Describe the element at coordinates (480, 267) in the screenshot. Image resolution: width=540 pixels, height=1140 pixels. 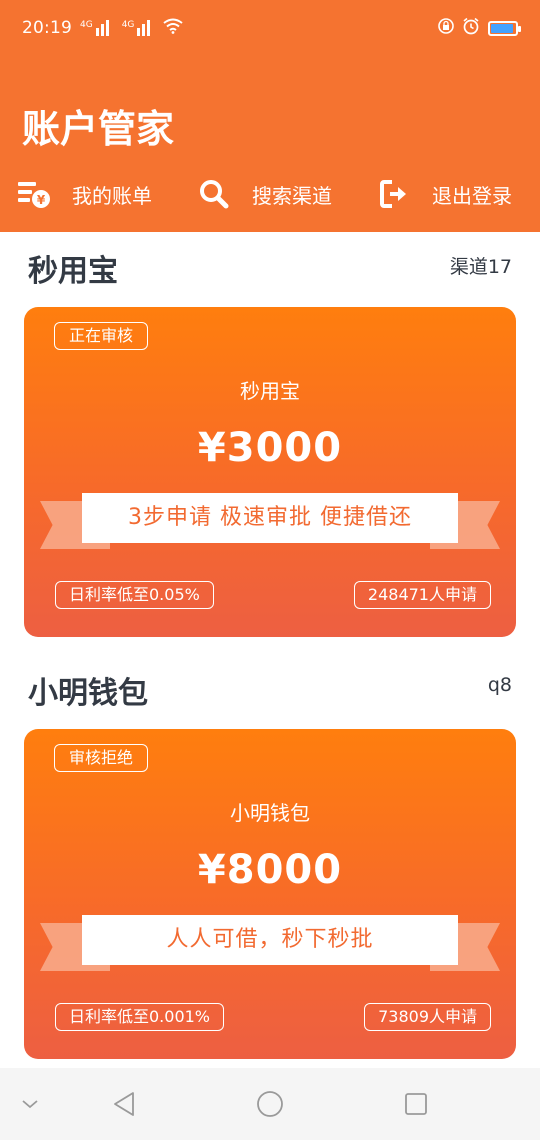
I see `channel-code: 渠道17` at that location.